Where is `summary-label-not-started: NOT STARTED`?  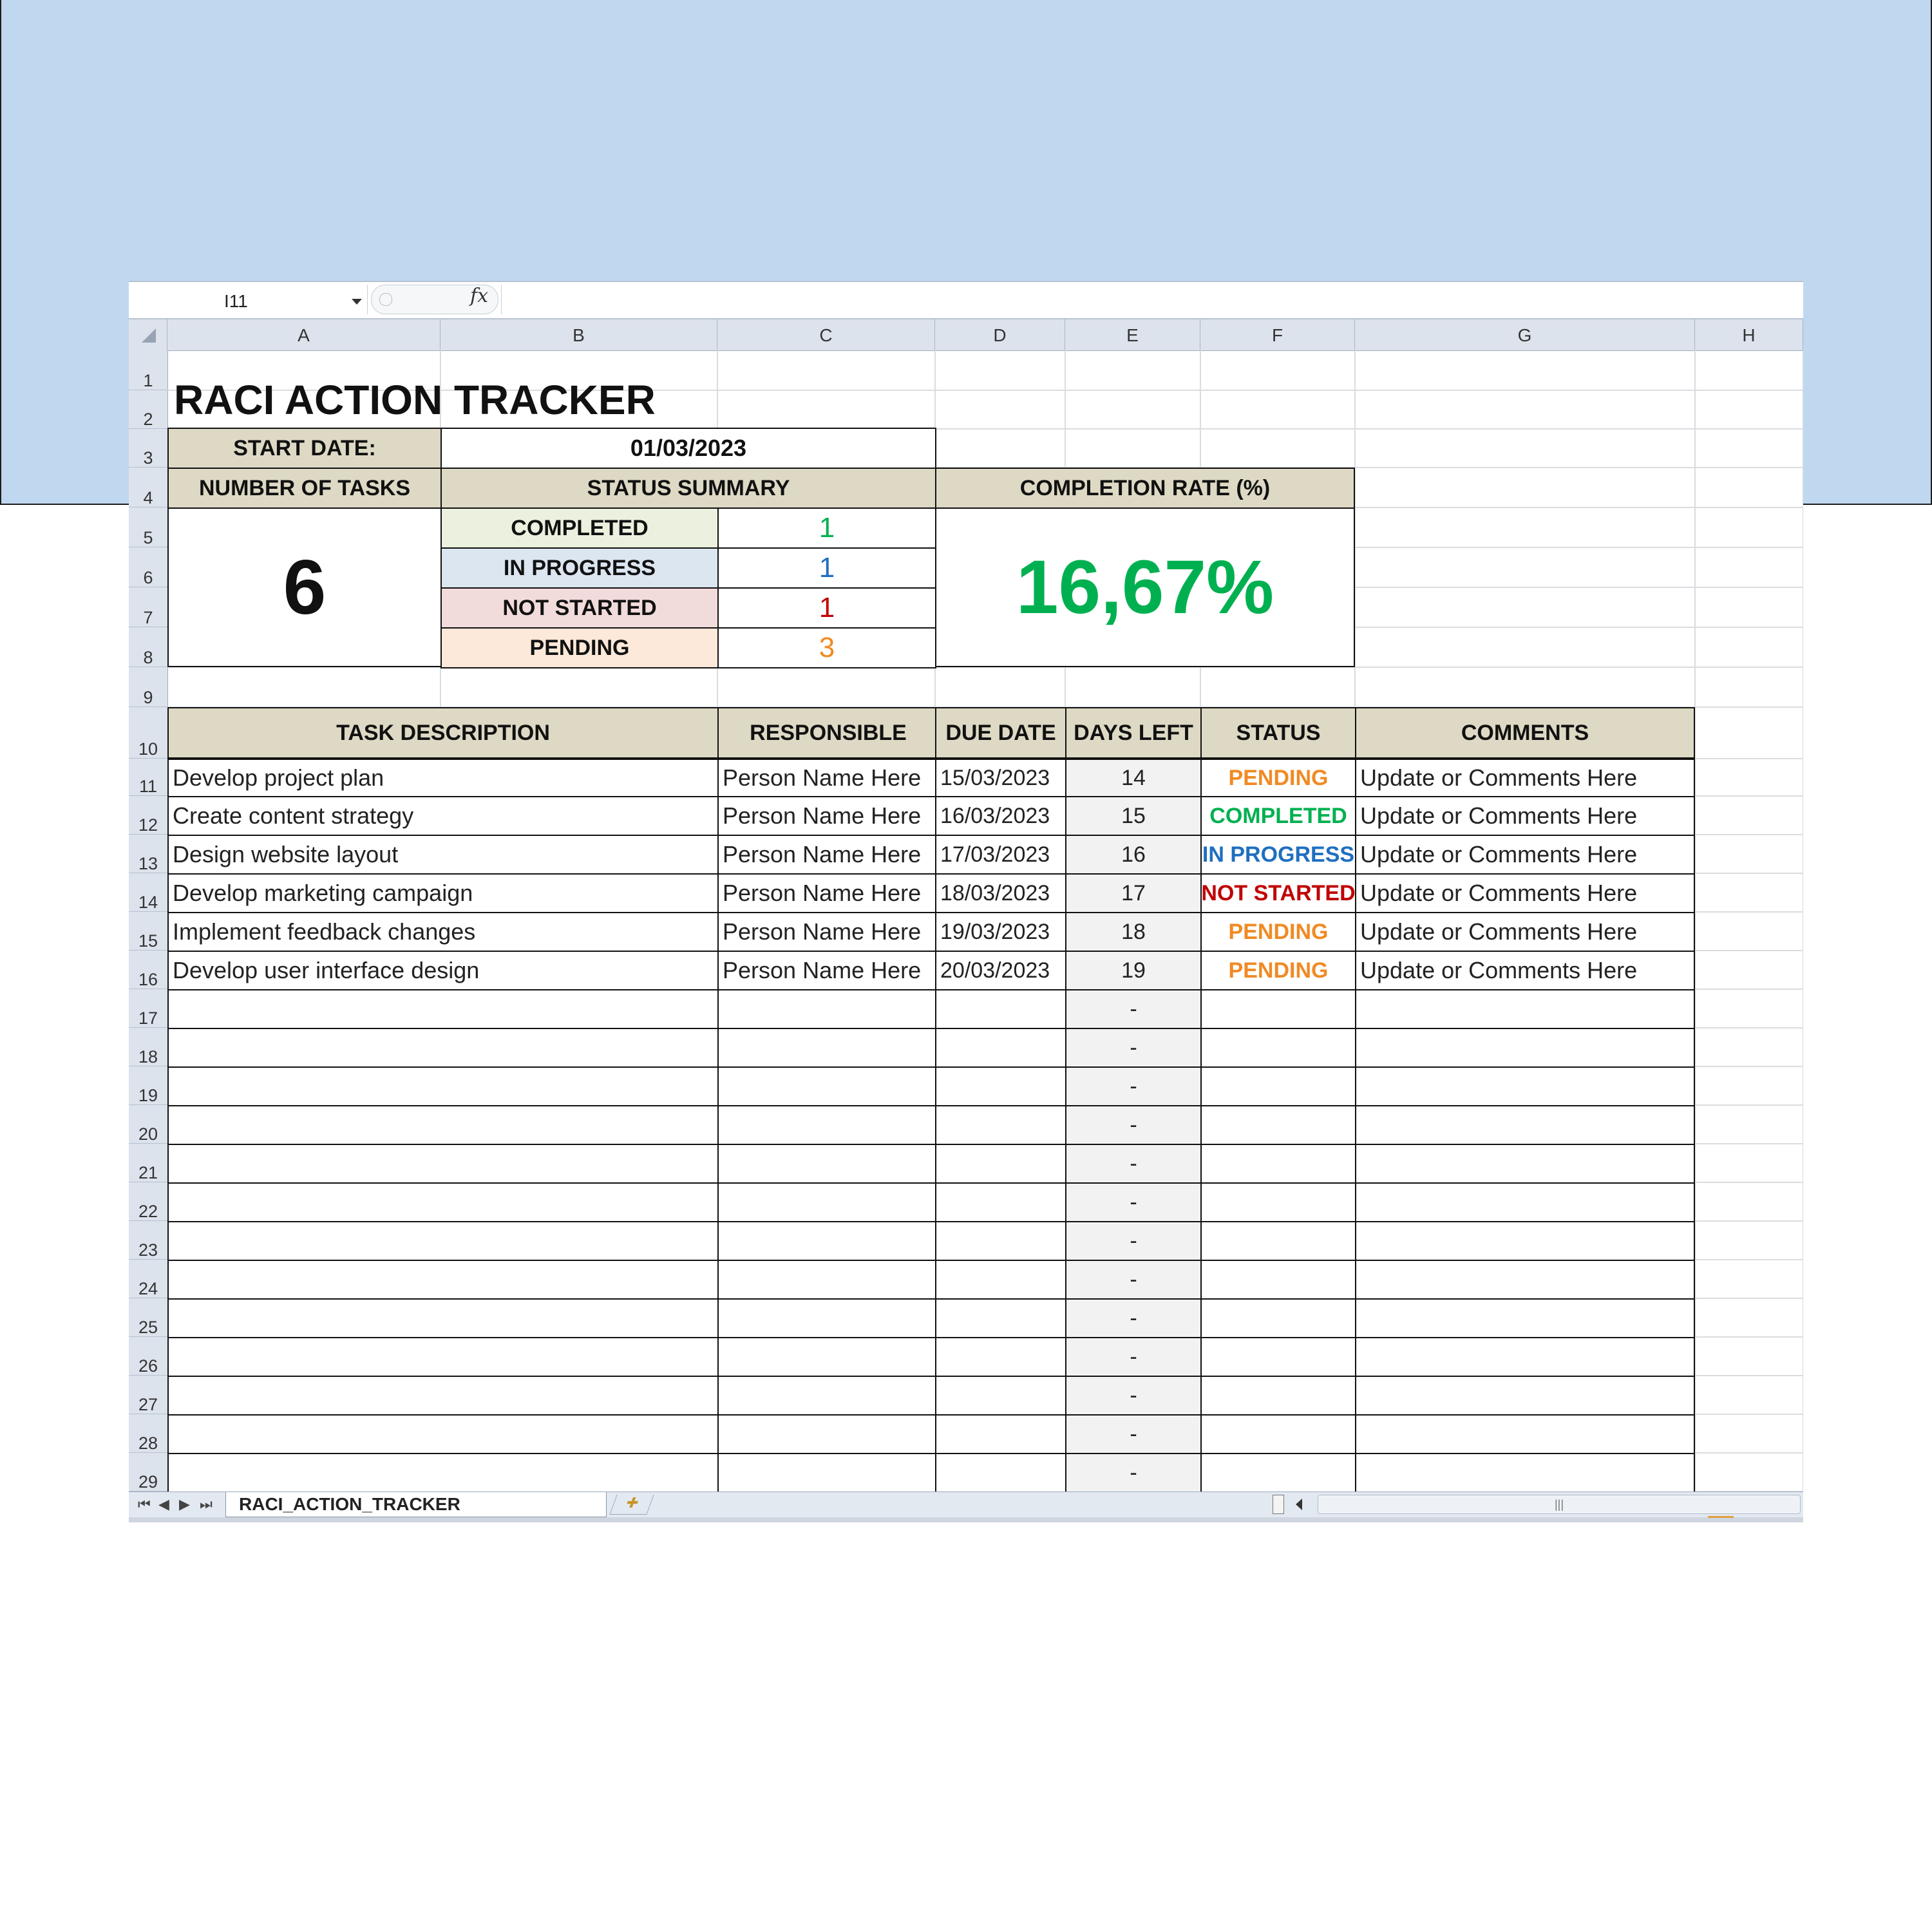
summary-label-not-started: NOT STARTED is located at coordinates (579, 608).